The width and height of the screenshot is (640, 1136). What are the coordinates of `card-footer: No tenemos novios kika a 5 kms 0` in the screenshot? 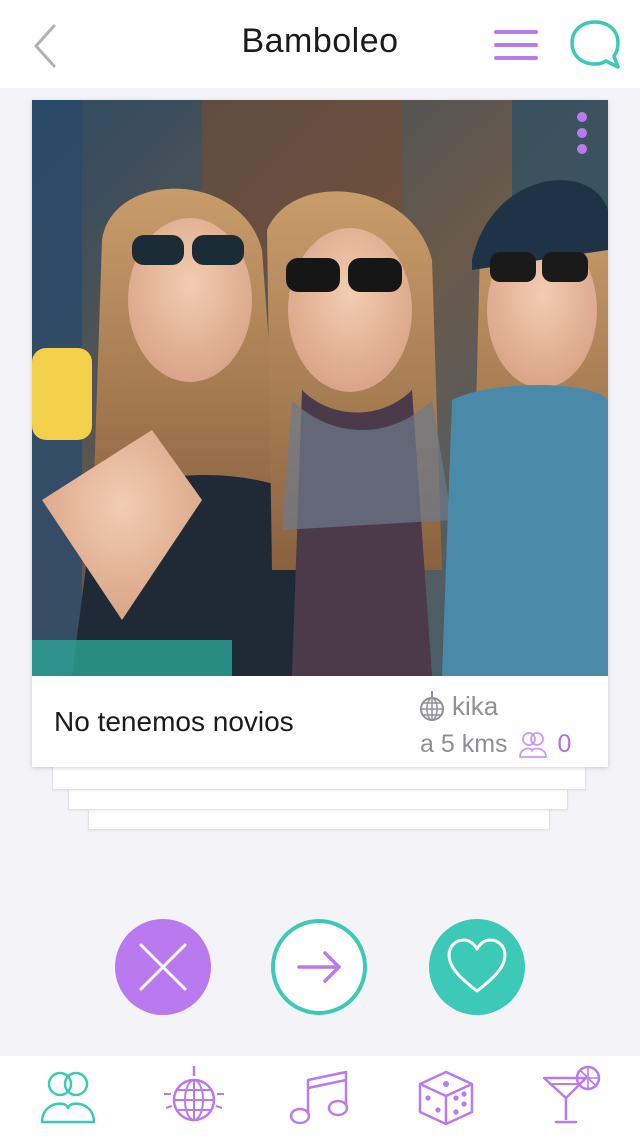 It's located at (320, 721).